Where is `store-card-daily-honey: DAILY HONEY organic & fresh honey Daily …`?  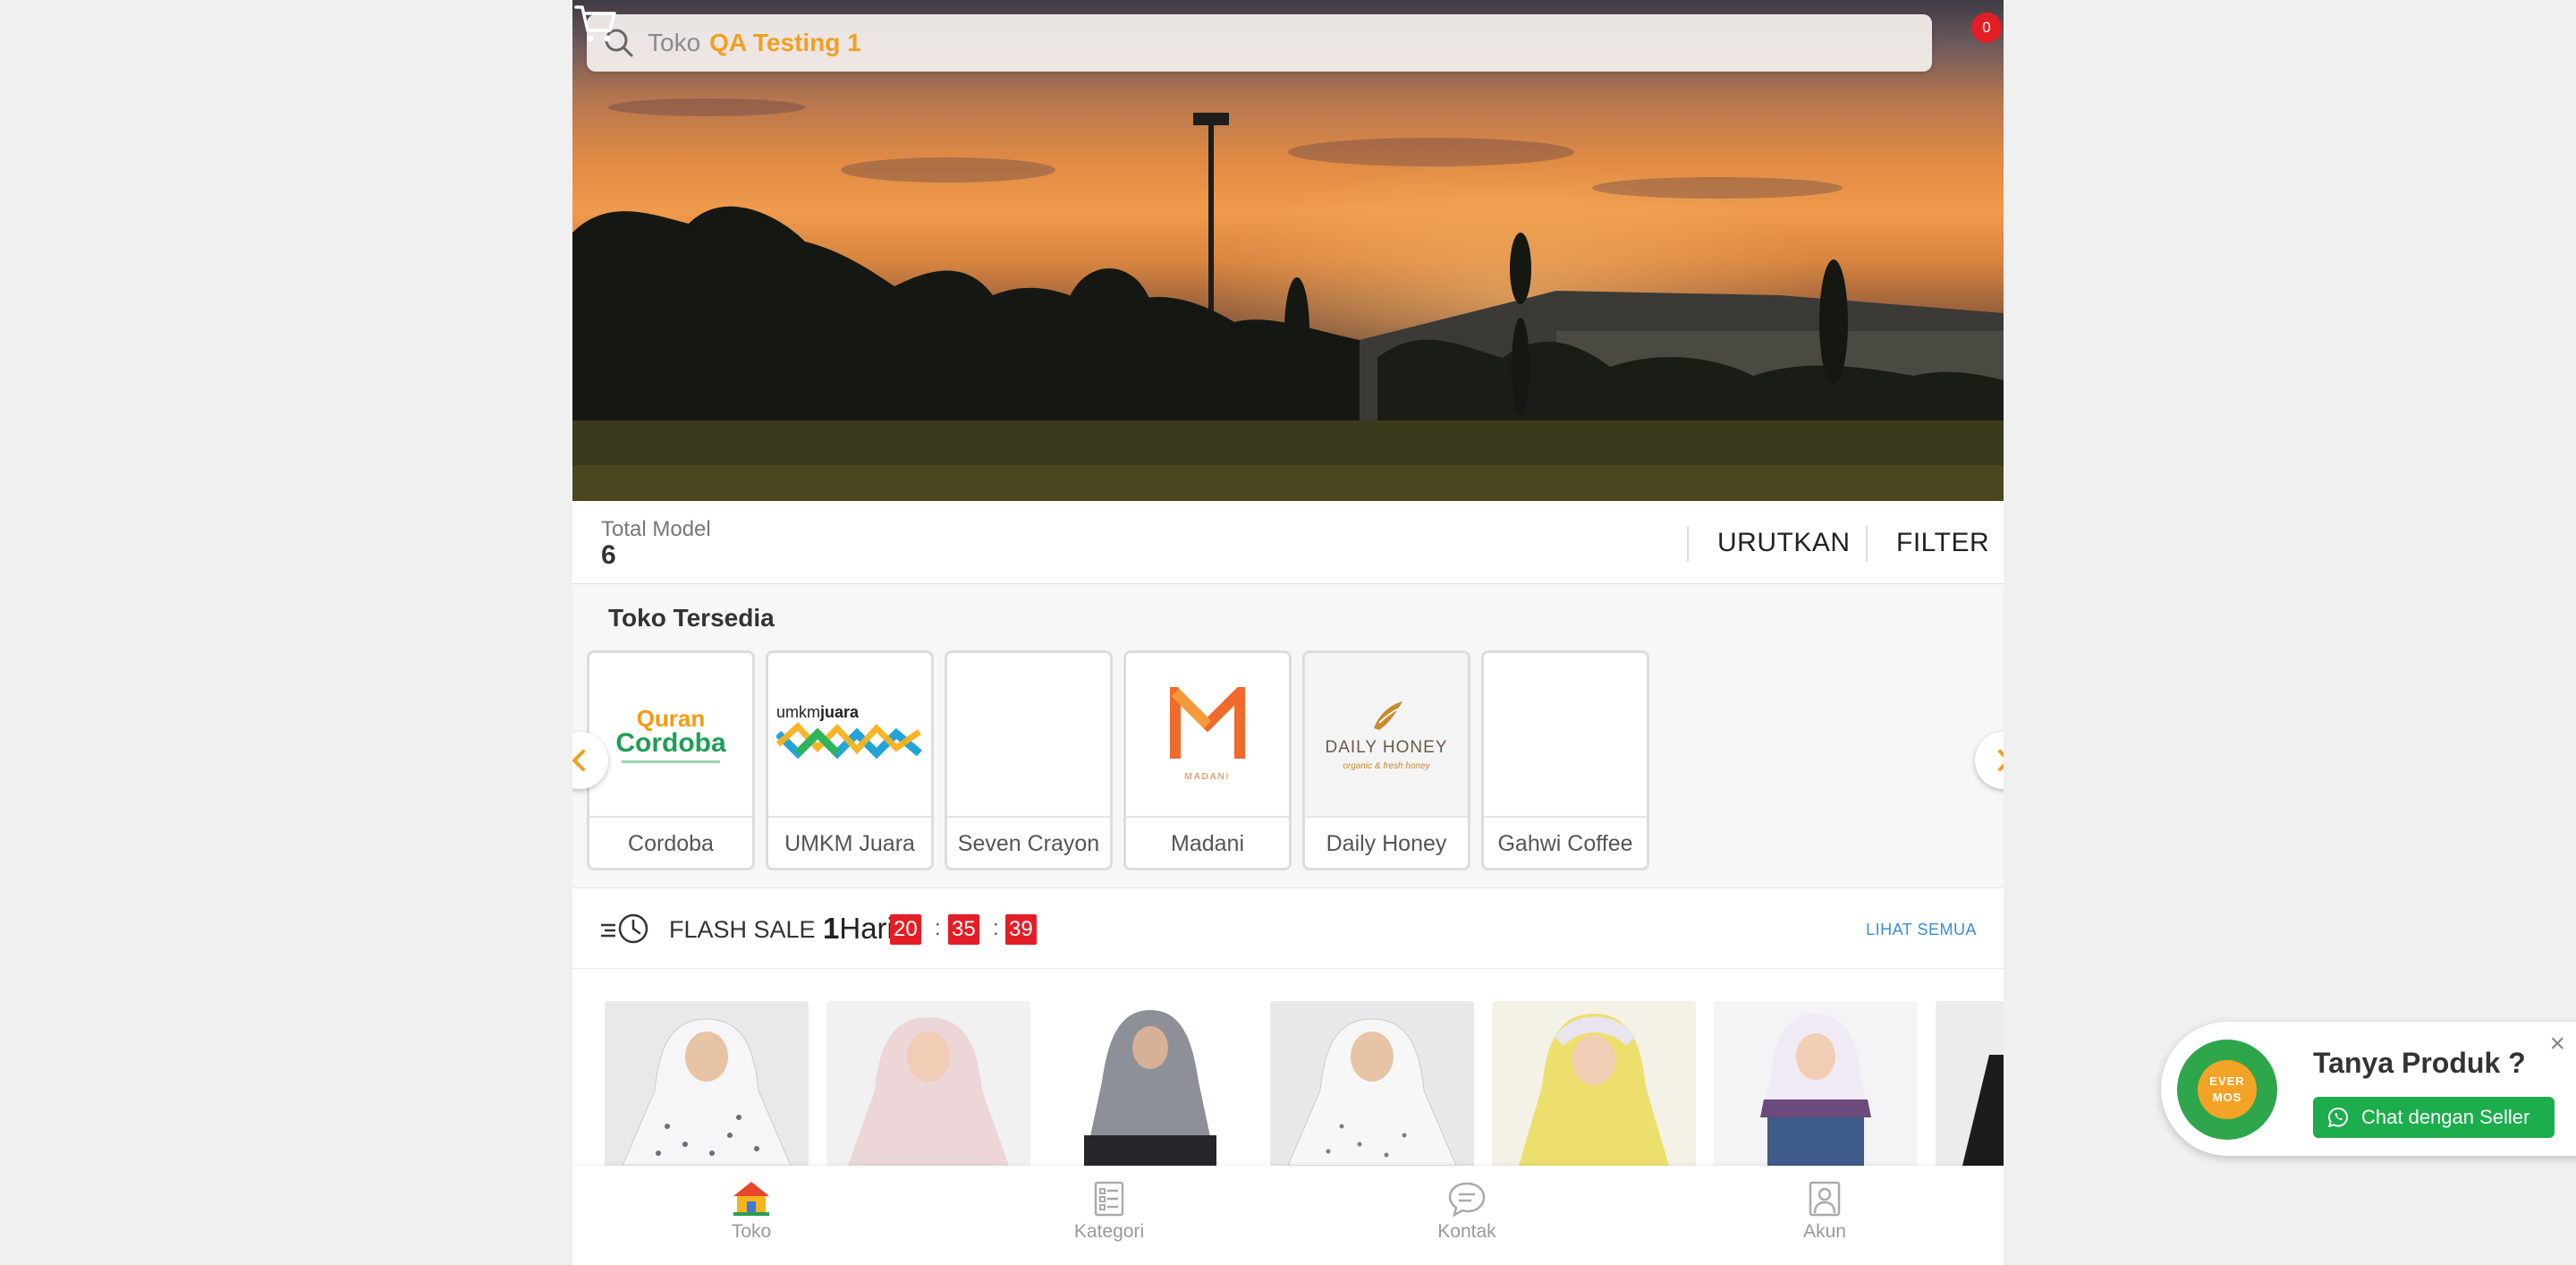
store-card-daily-honey: DAILY HONEY organic & fresh honey Daily … is located at coordinates (1386, 760).